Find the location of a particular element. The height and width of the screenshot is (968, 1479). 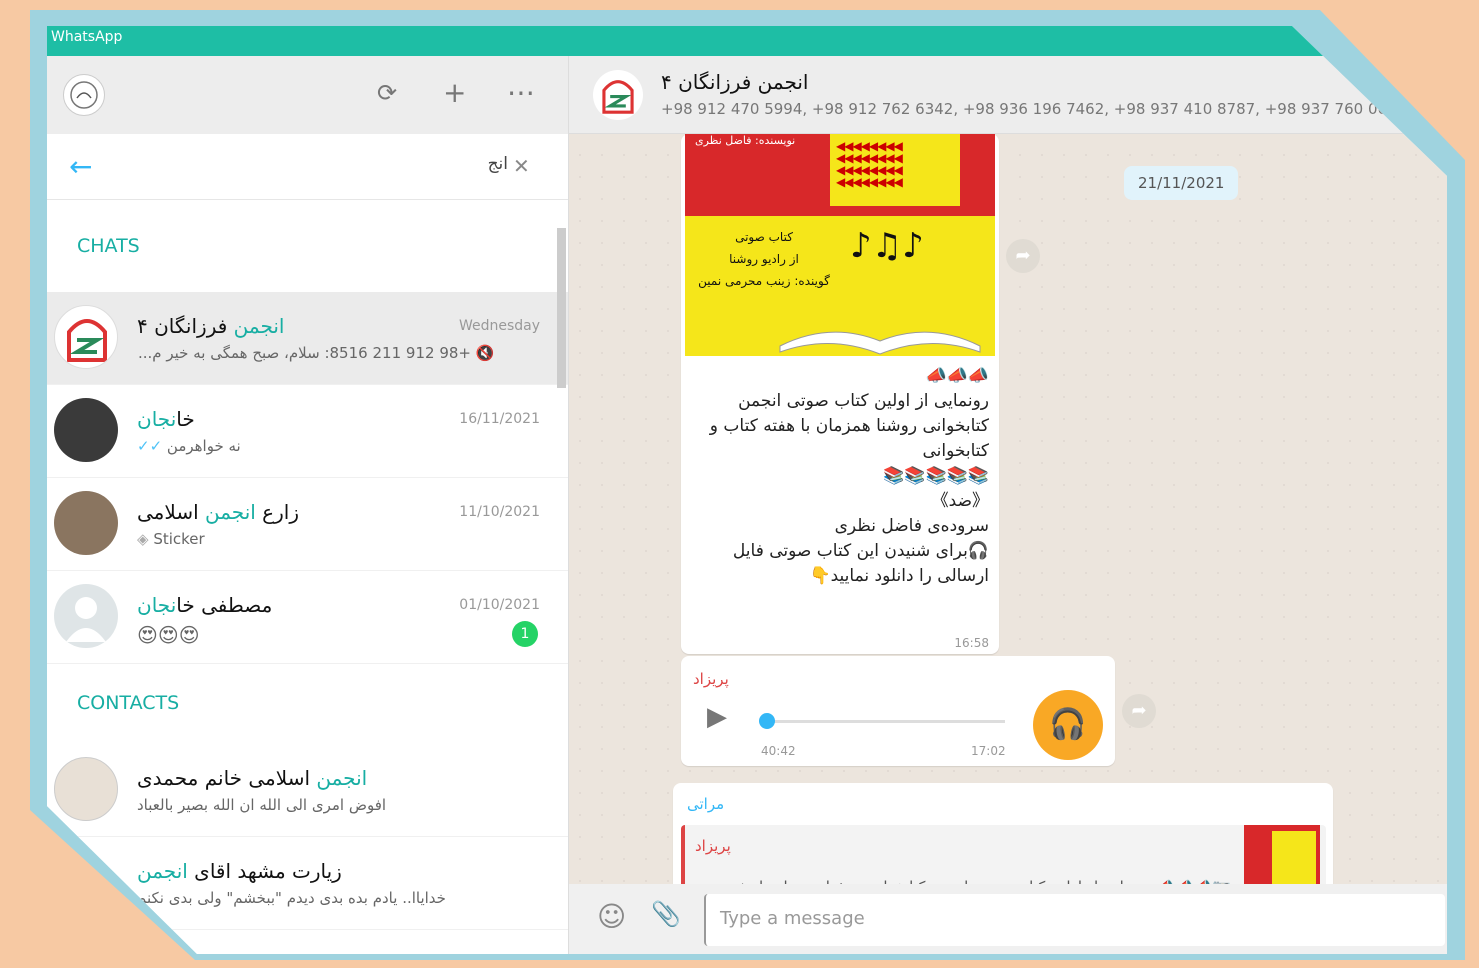

menu-icon: ⋯ is located at coordinates (521, 93).